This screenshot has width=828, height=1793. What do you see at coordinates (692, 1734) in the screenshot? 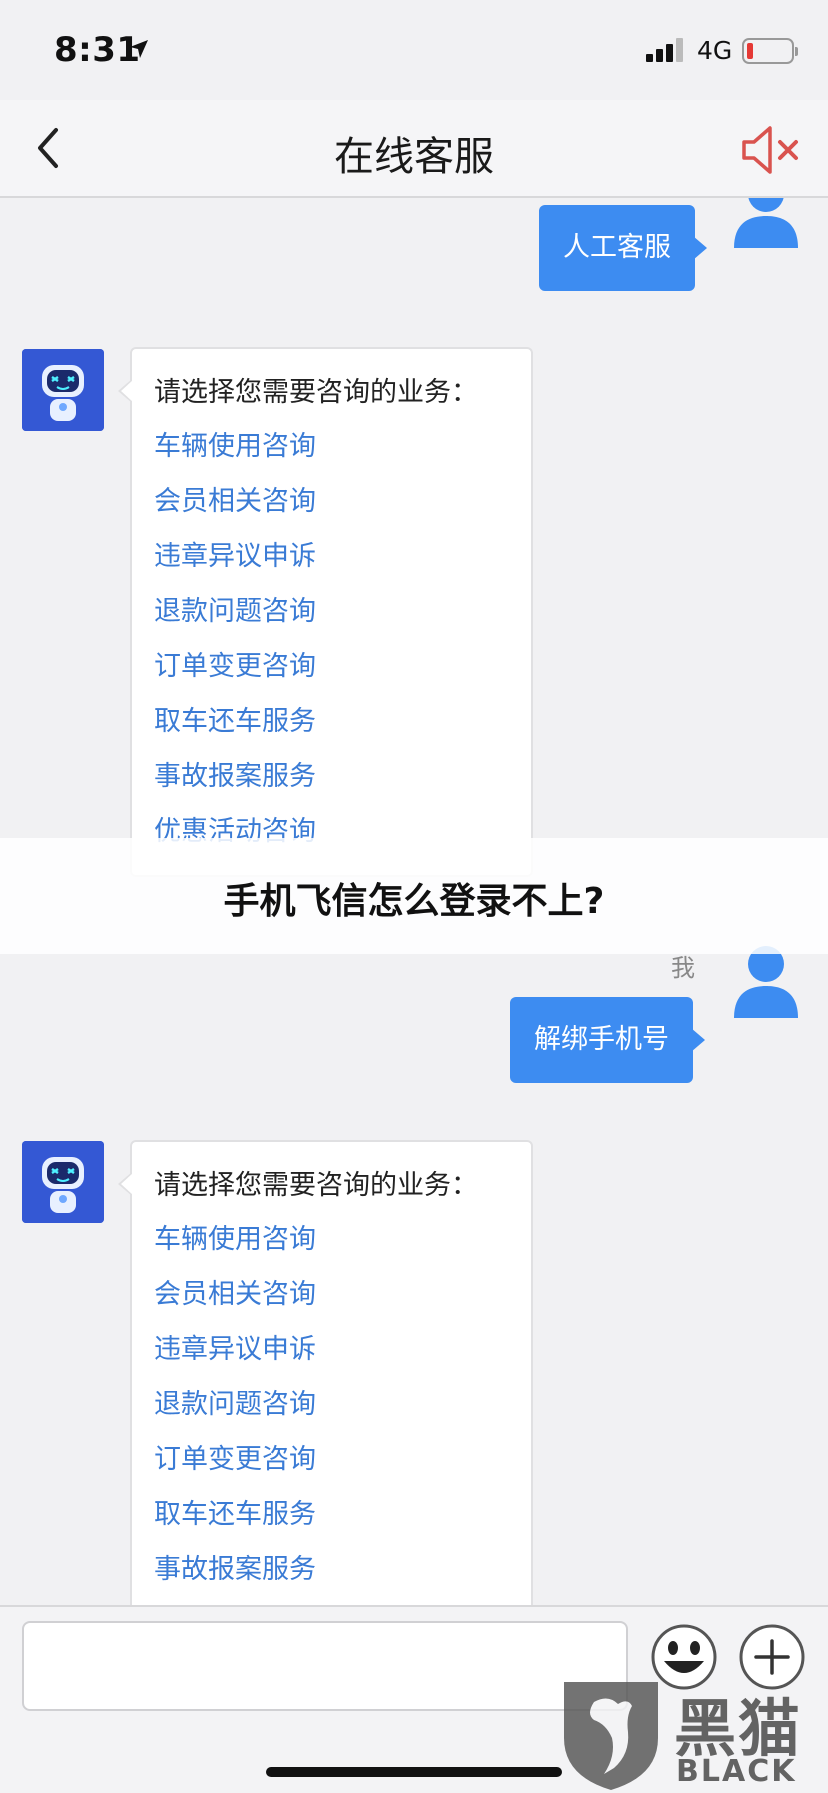
I see `watermark: 黑猫 BLACK CAT` at bounding box center [692, 1734].